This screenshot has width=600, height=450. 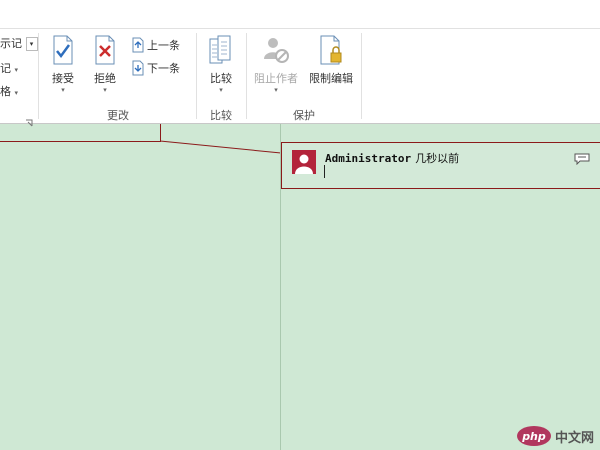 I want to click on comment-connector-line, so click(x=221, y=147).